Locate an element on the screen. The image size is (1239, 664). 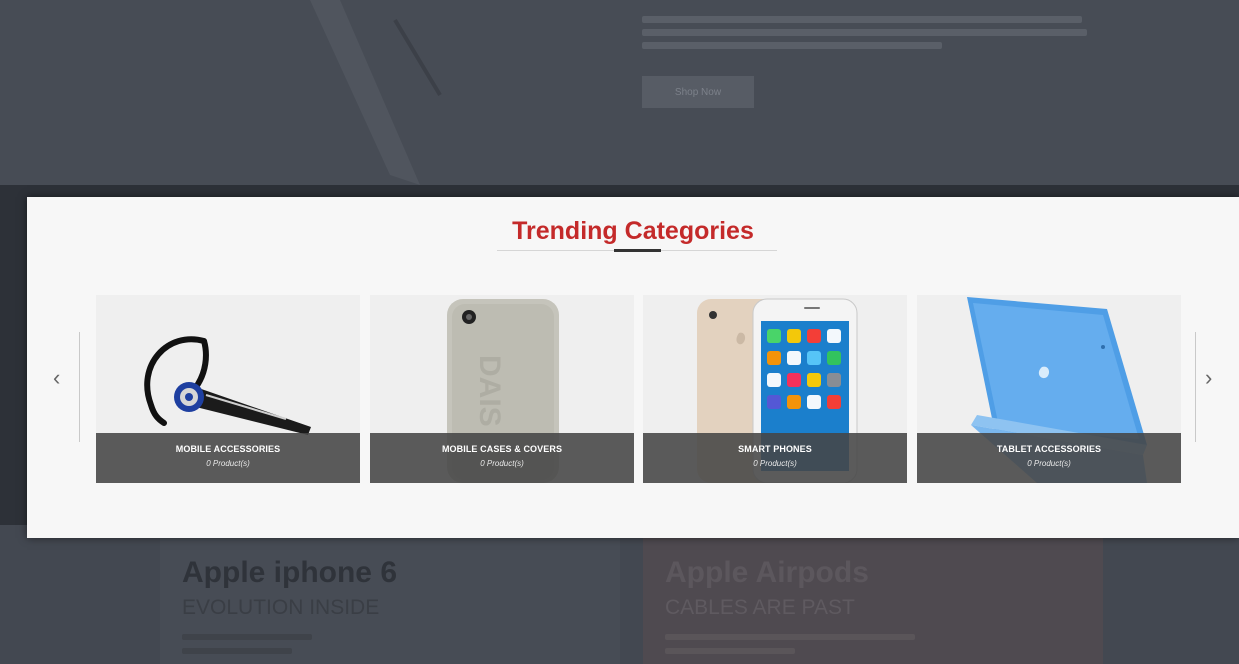
category-card: SMART PHONES 0 Product(s) is located at coordinates (775, 389).